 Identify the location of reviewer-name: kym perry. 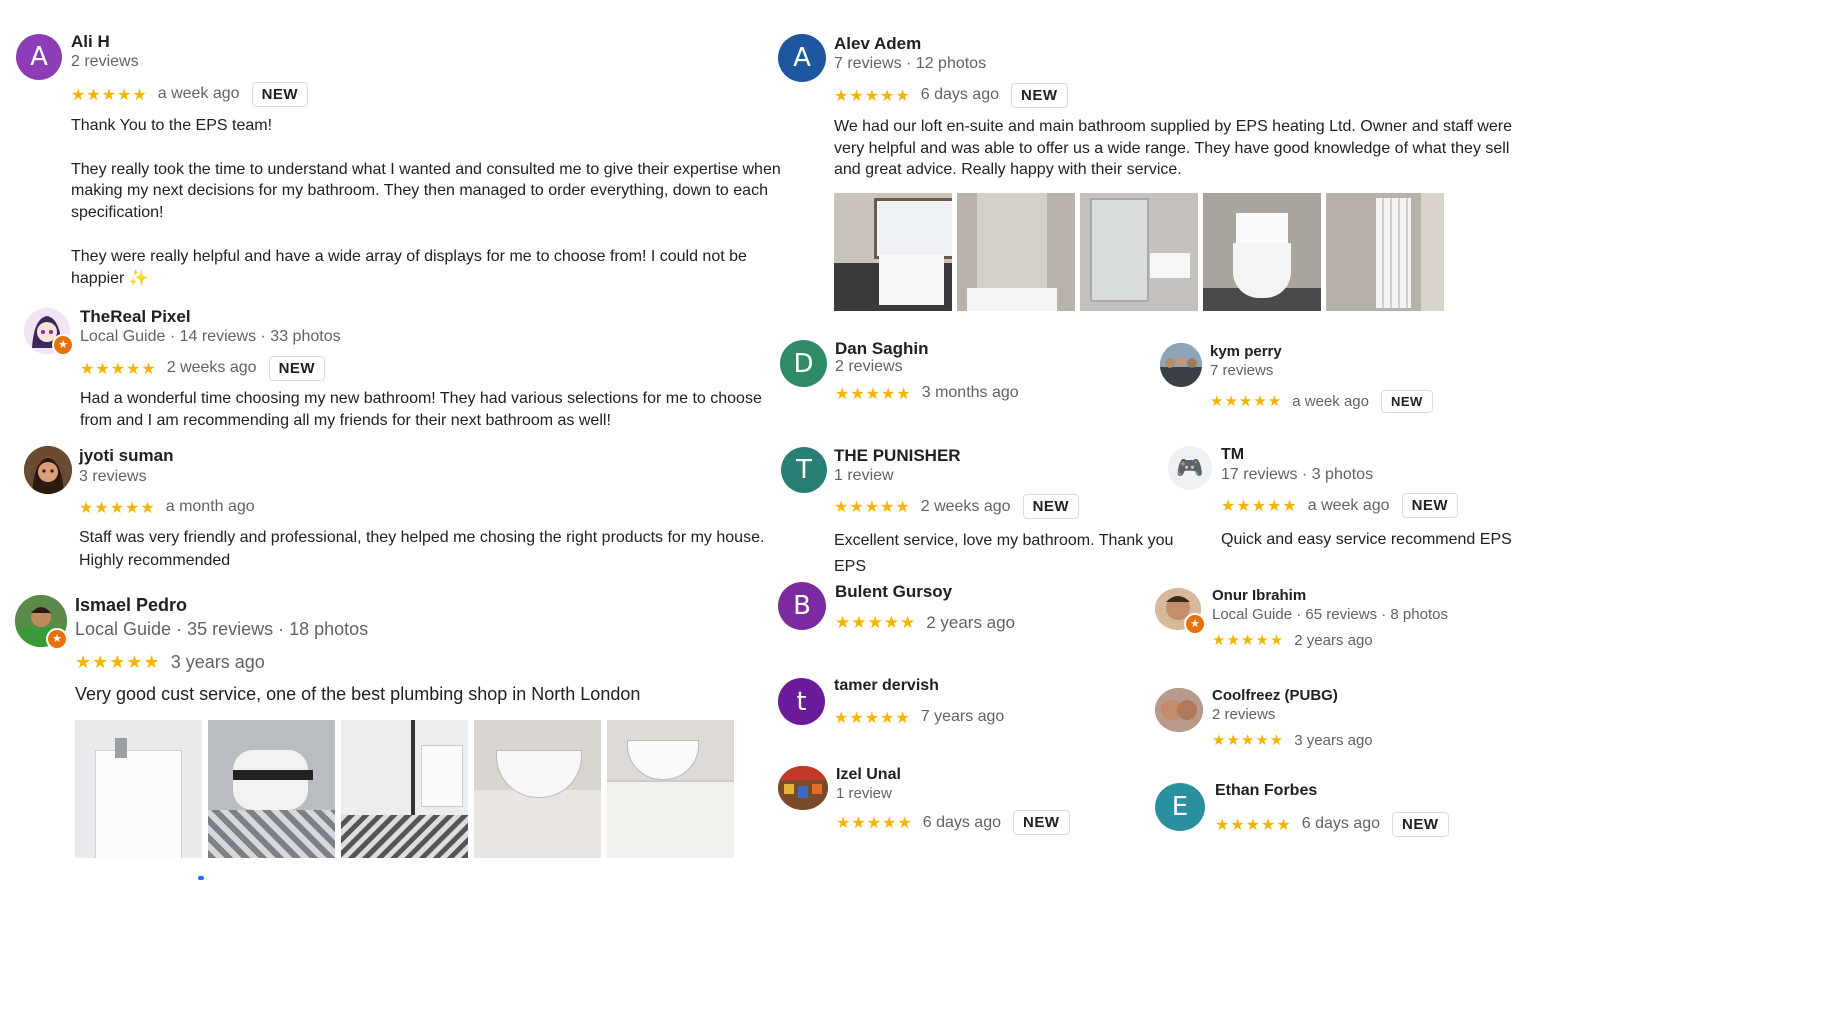
(1246, 351).